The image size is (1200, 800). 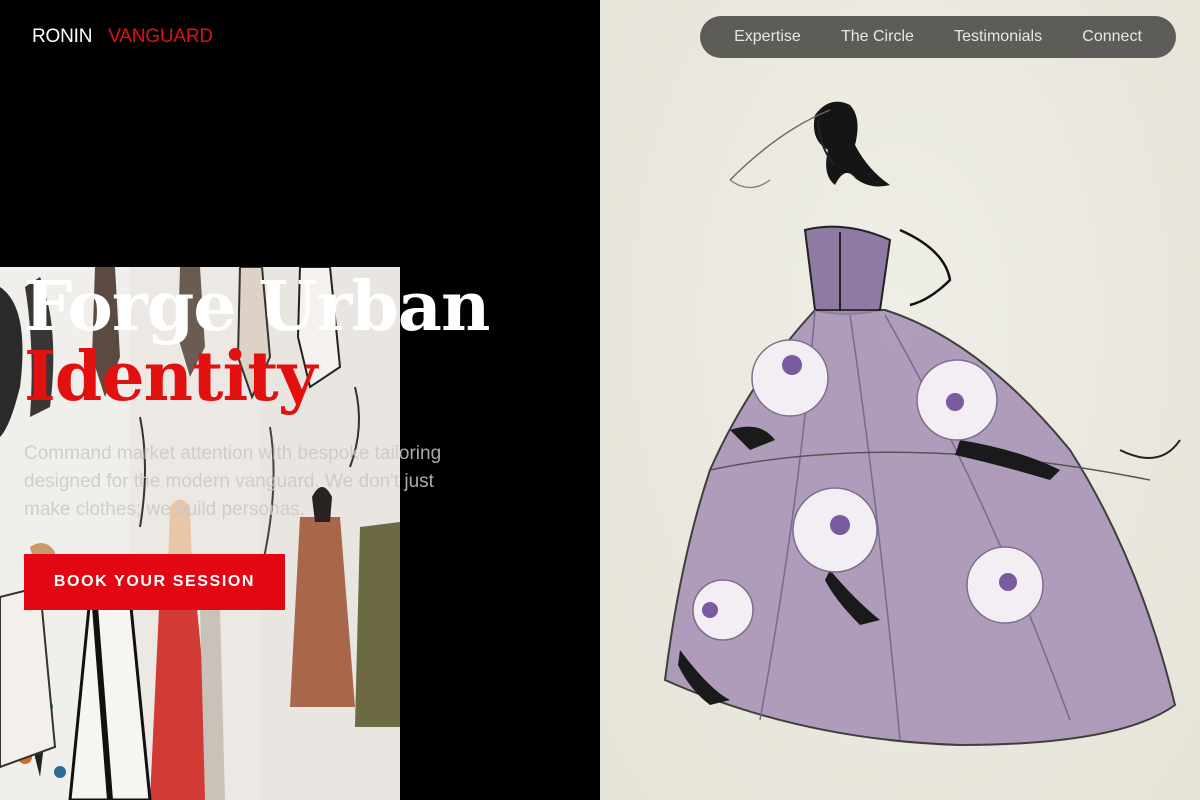 What do you see at coordinates (257, 307) in the screenshot?
I see `hero-heading-line1: Forge Urban` at bounding box center [257, 307].